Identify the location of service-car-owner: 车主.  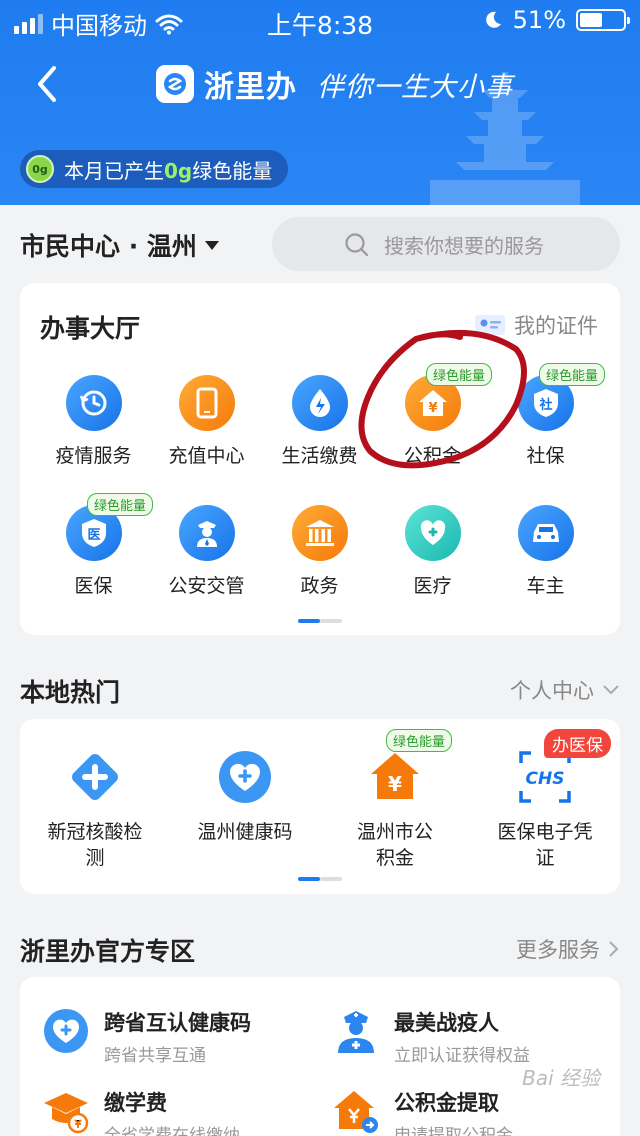
(545, 551).